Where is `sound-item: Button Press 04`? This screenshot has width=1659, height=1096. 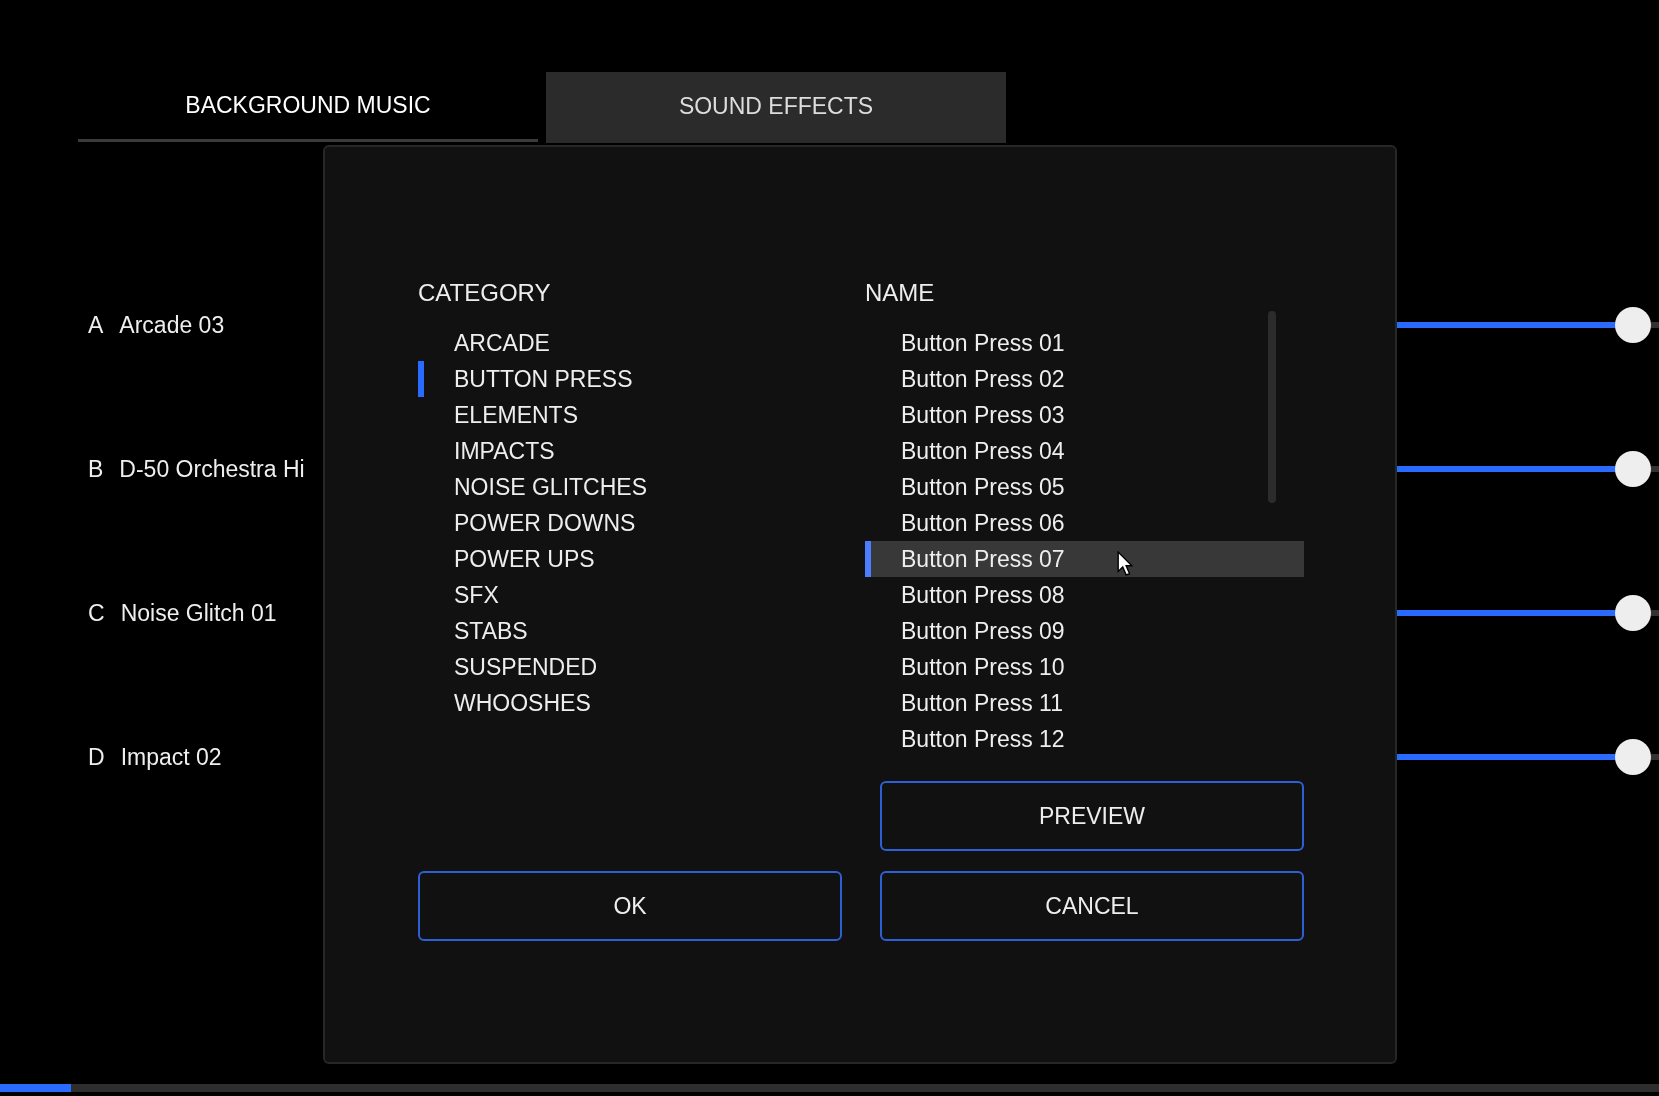
sound-item: Button Press 04 is located at coordinates (1084, 451).